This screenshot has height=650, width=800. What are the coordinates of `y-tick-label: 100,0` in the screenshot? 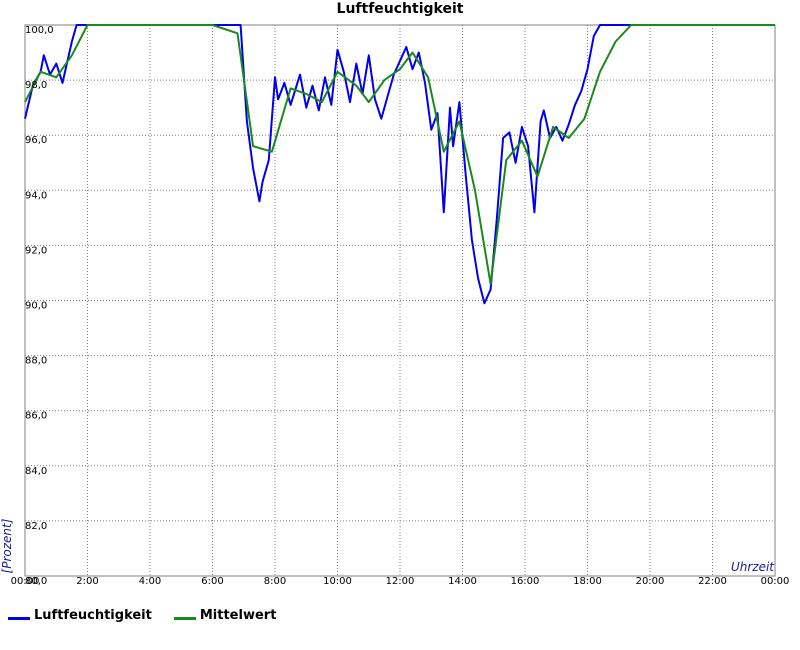 It's located at (39, 30).